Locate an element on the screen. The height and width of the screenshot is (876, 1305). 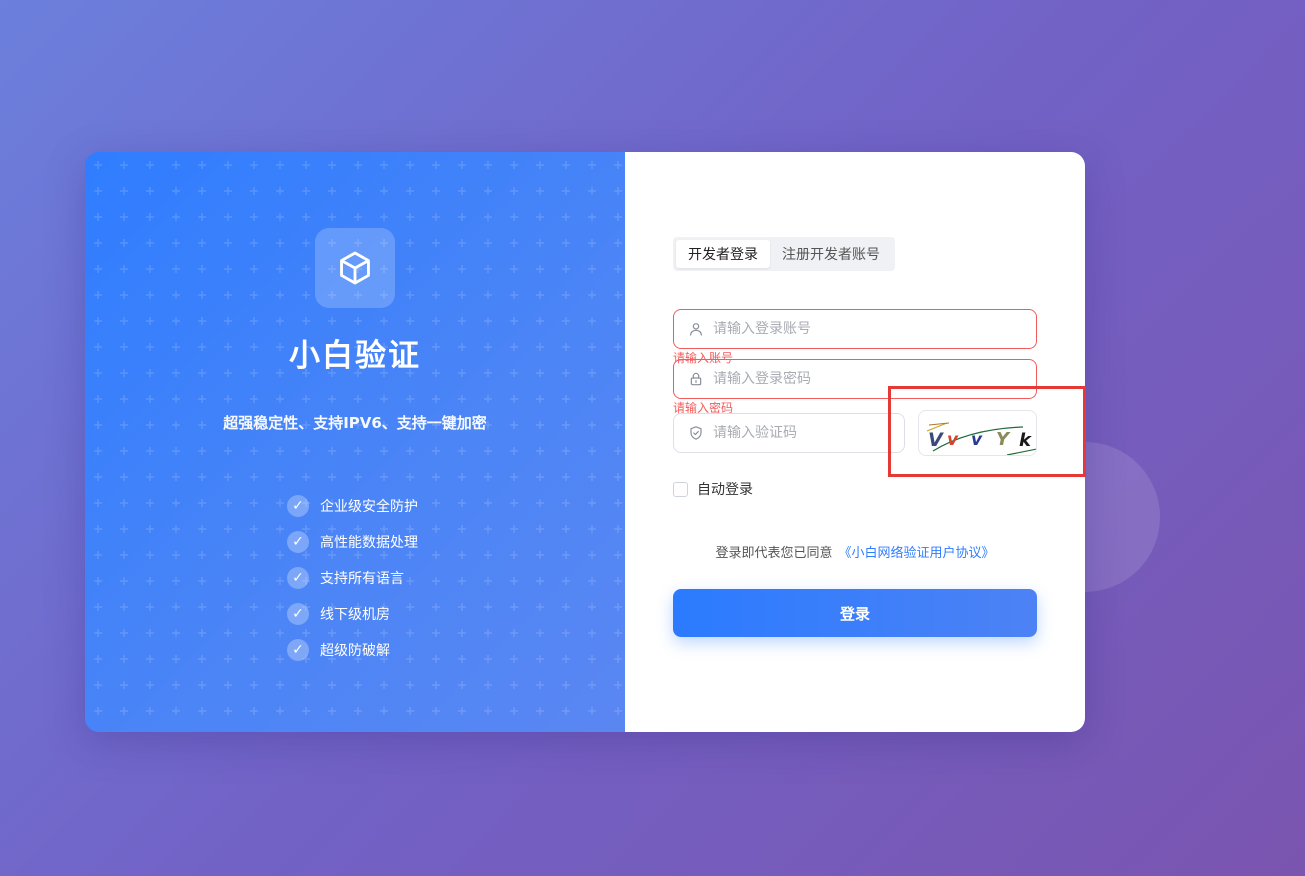
agreement-link: 《小白网络验证用户协议》 is located at coordinates (917, 553).